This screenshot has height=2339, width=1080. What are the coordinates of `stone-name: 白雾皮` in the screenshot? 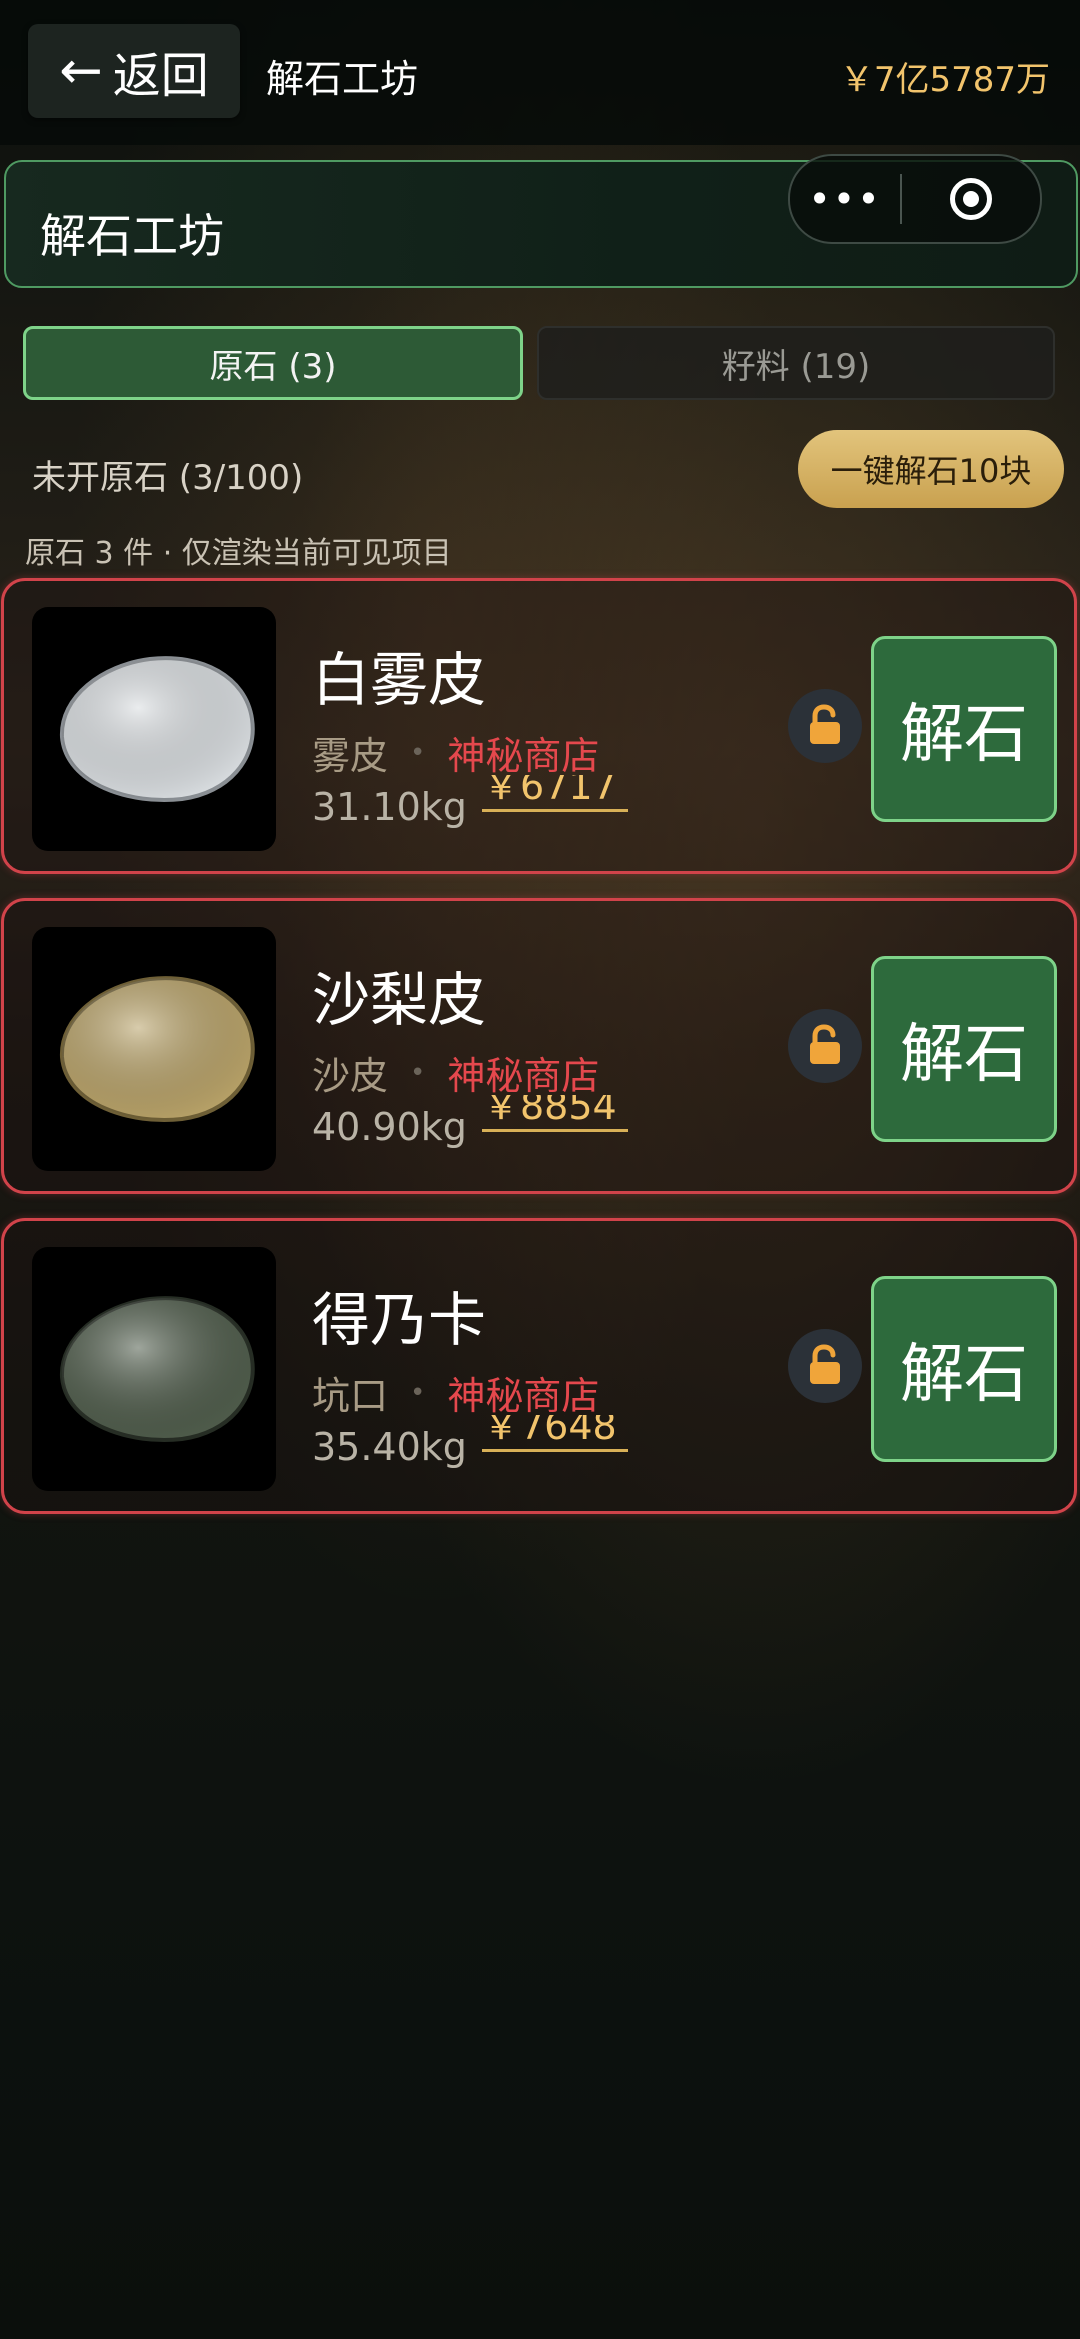 It's located at (399, 680).